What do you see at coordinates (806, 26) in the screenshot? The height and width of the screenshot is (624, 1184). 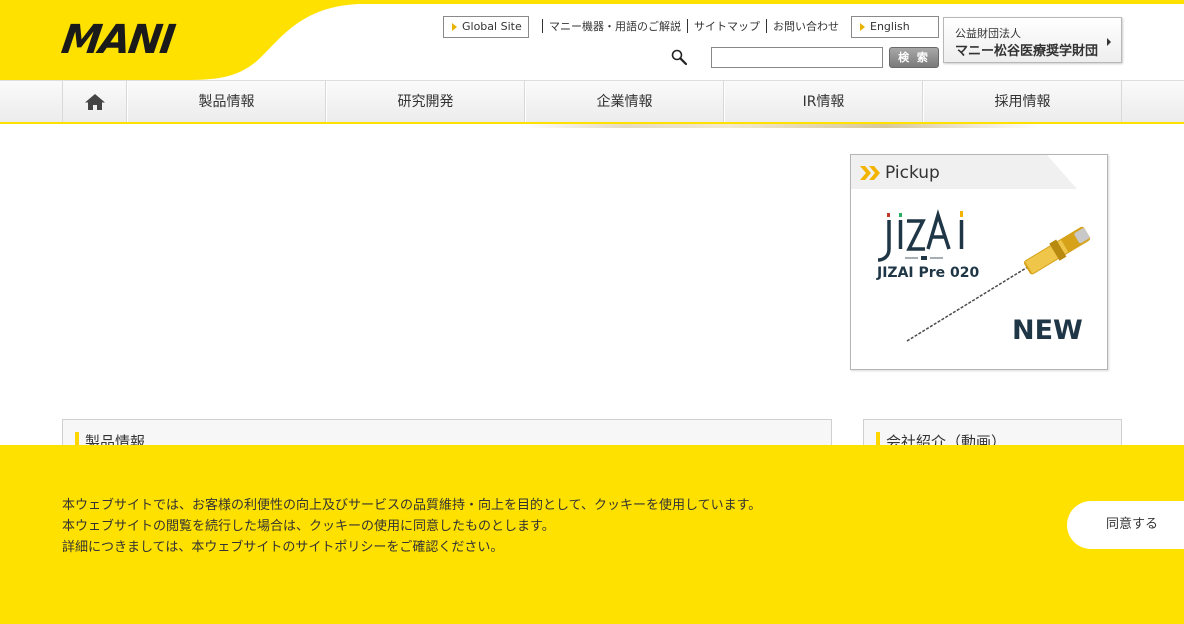 I see `util-link-contact: お問い合わせ` at bounding box center [806, 26].